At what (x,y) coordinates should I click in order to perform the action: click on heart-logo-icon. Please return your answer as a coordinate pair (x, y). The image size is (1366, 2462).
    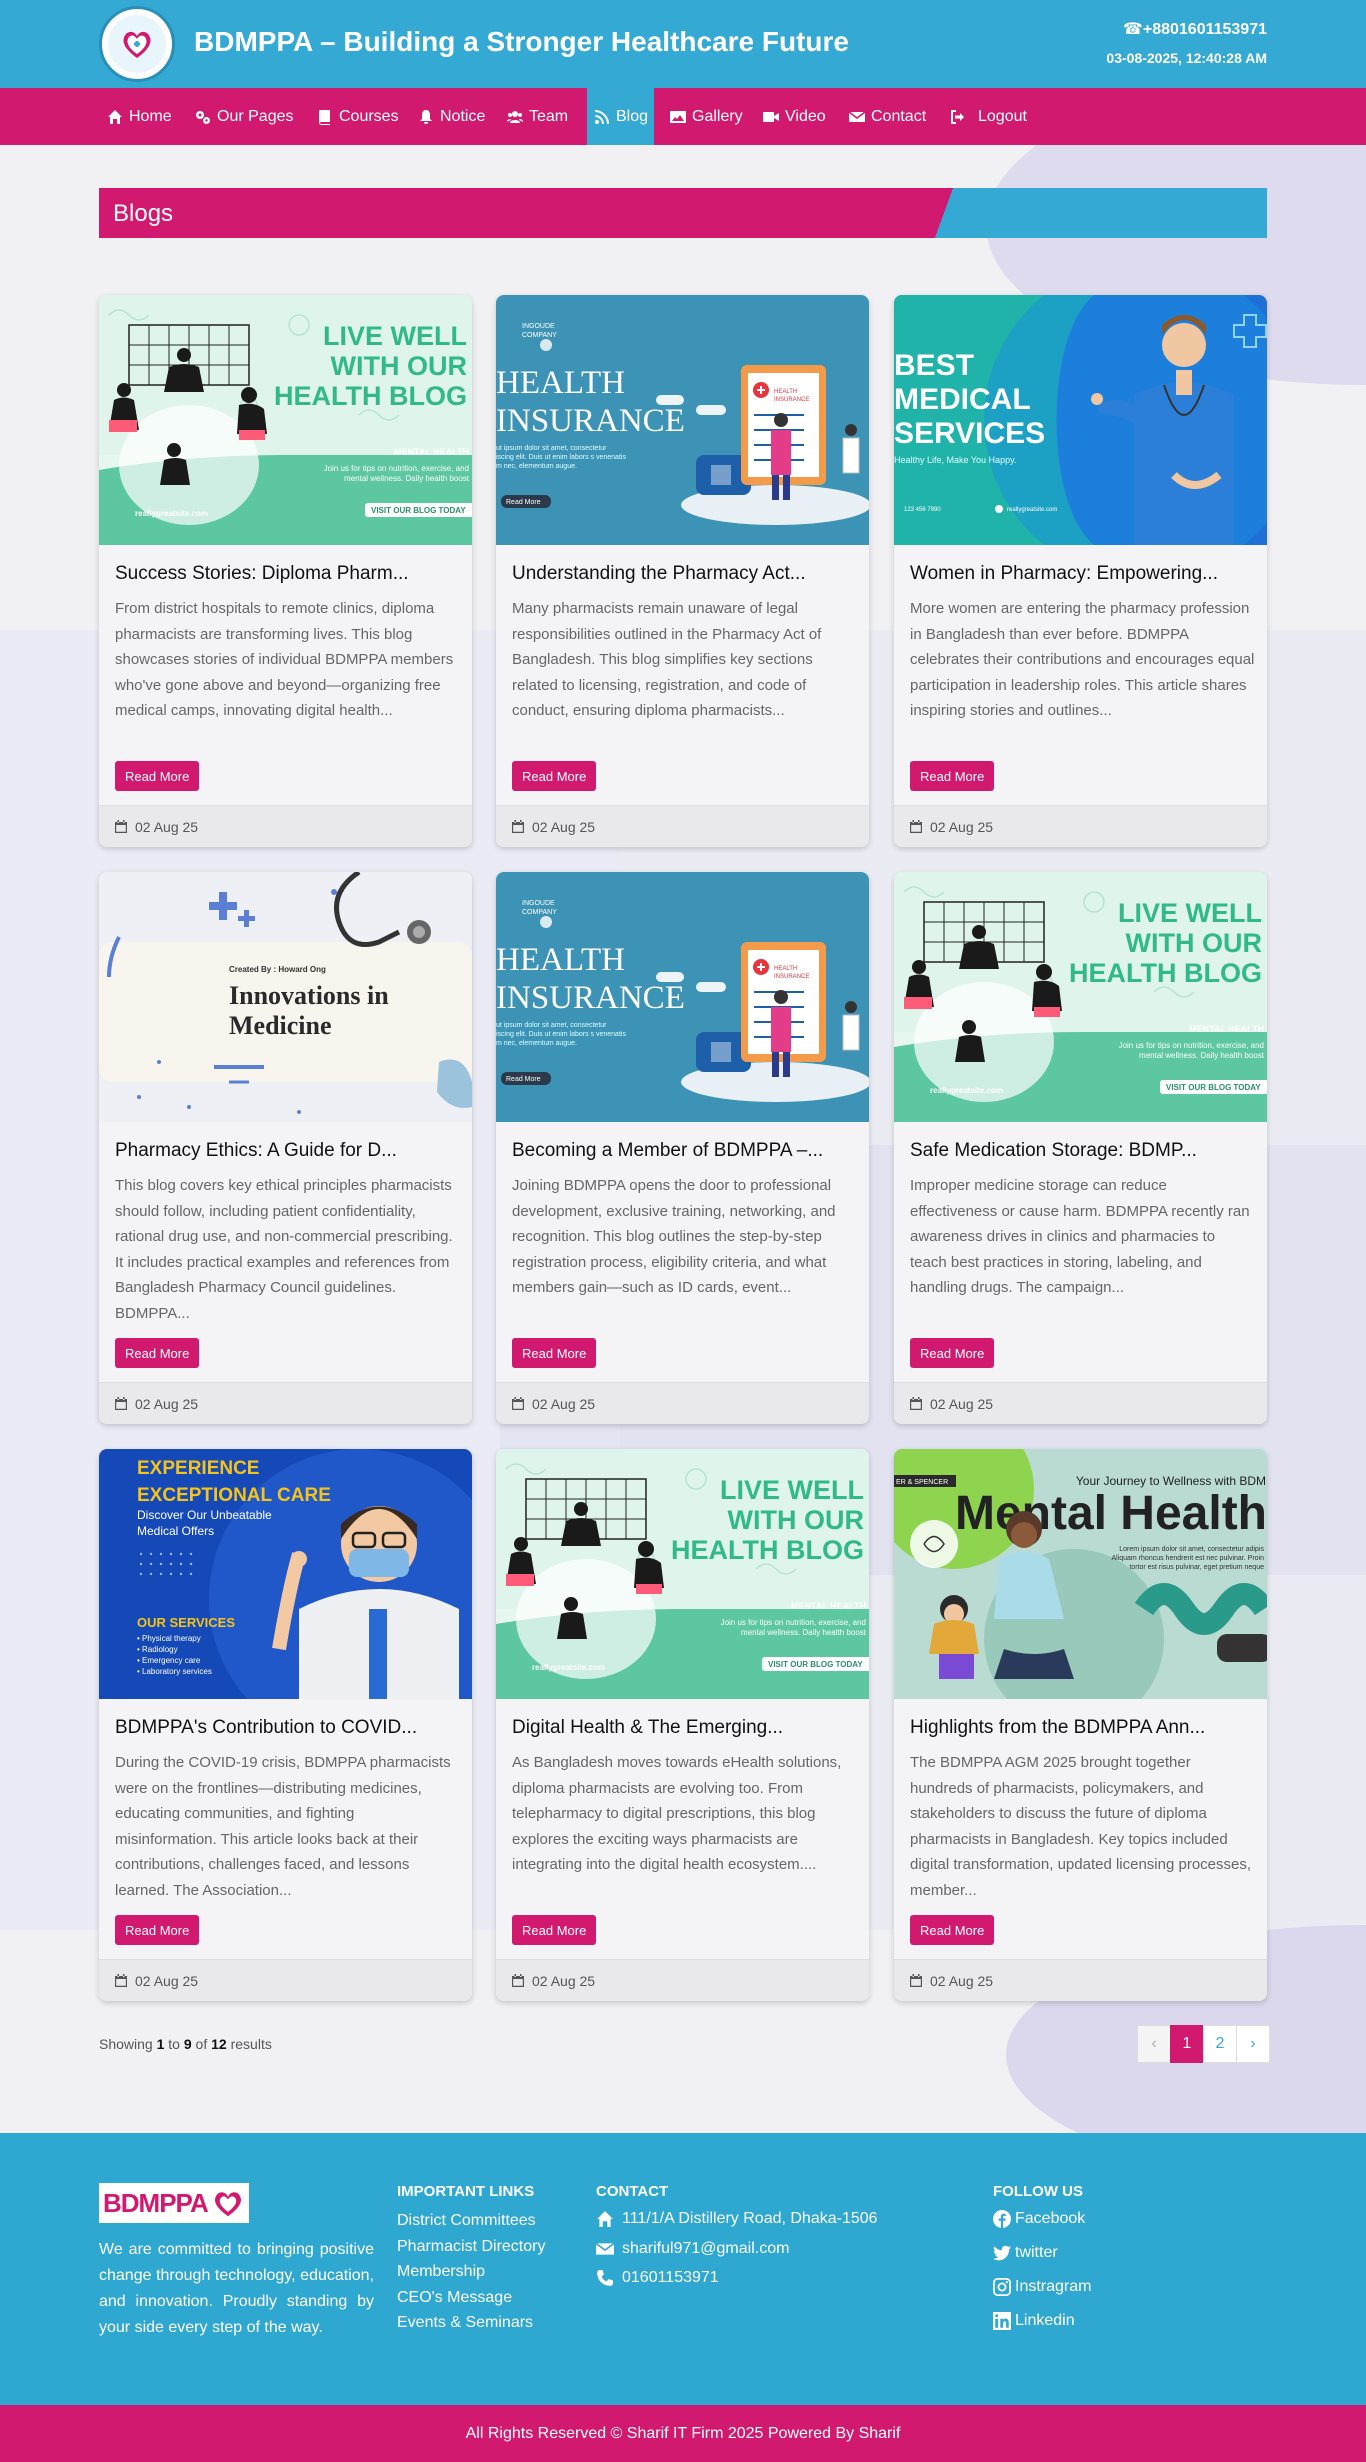
    Looking at the image, I should click on (137, 44).